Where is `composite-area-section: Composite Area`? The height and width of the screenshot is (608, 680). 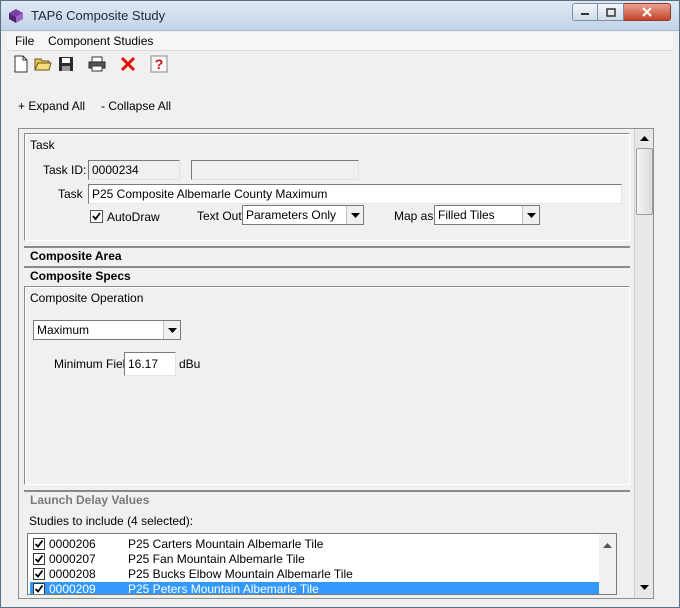
composite-area-section: Composite Area is located at coordinates (327, 254).